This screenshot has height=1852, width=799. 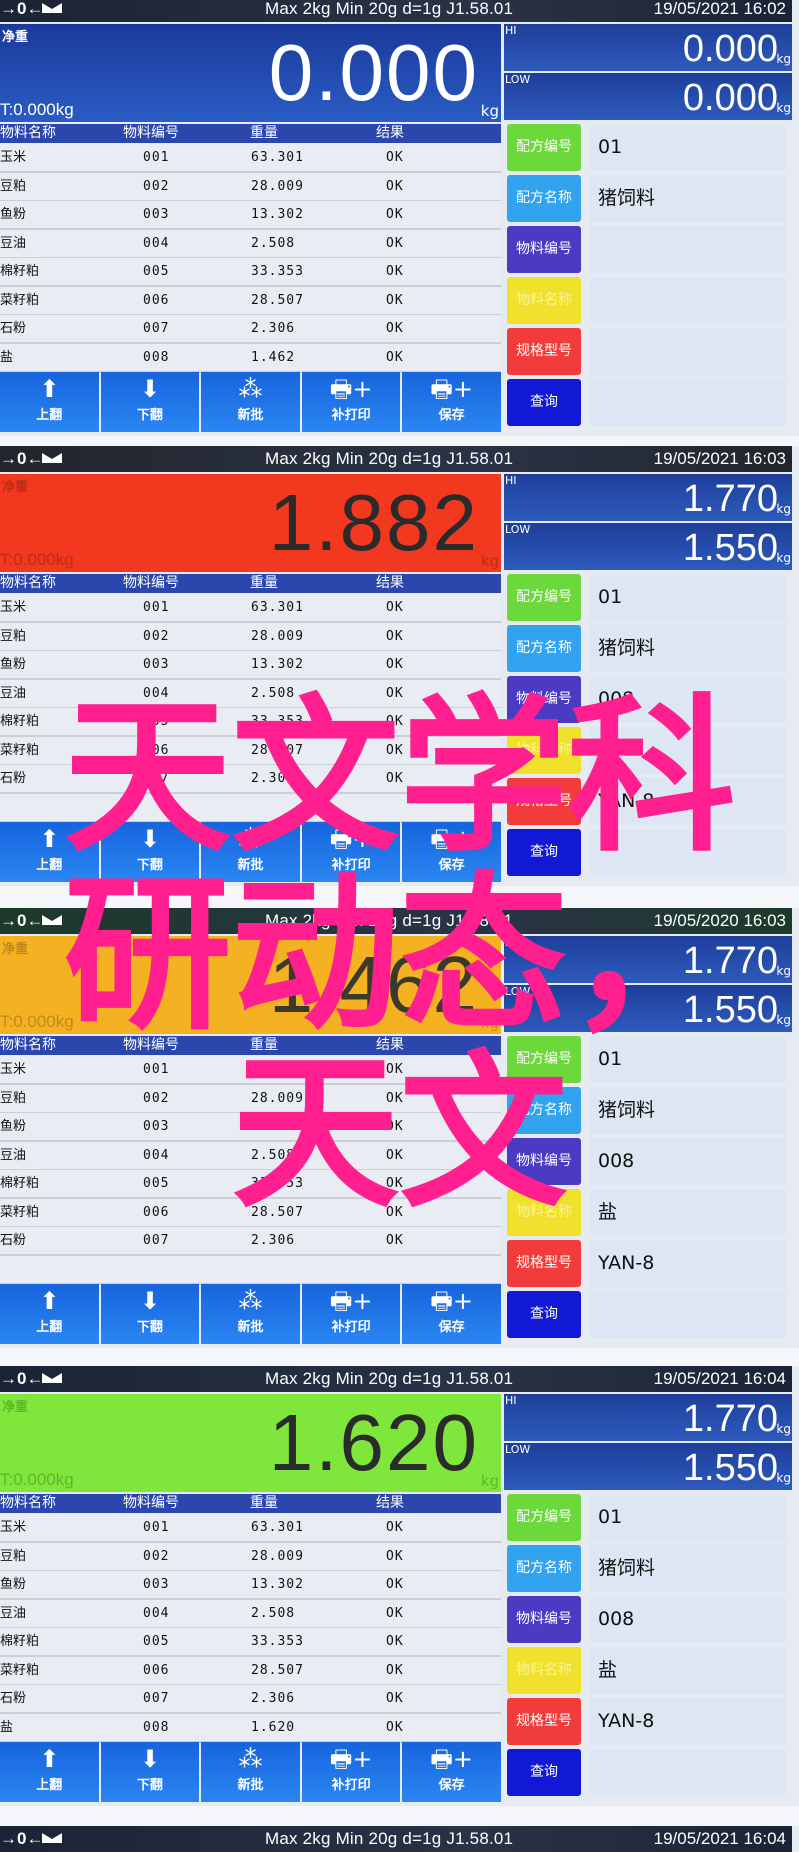 What do you see at coordinates (518, 79) in the screenshot?
I see `low-label: LOW` at bounding box center [518, 79].